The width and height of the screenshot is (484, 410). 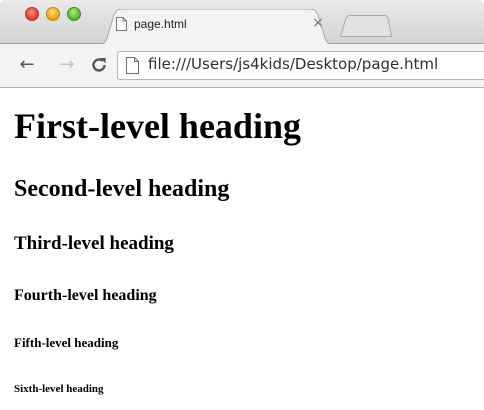 I want to click on reload-icon, so click(x=99, y=65).